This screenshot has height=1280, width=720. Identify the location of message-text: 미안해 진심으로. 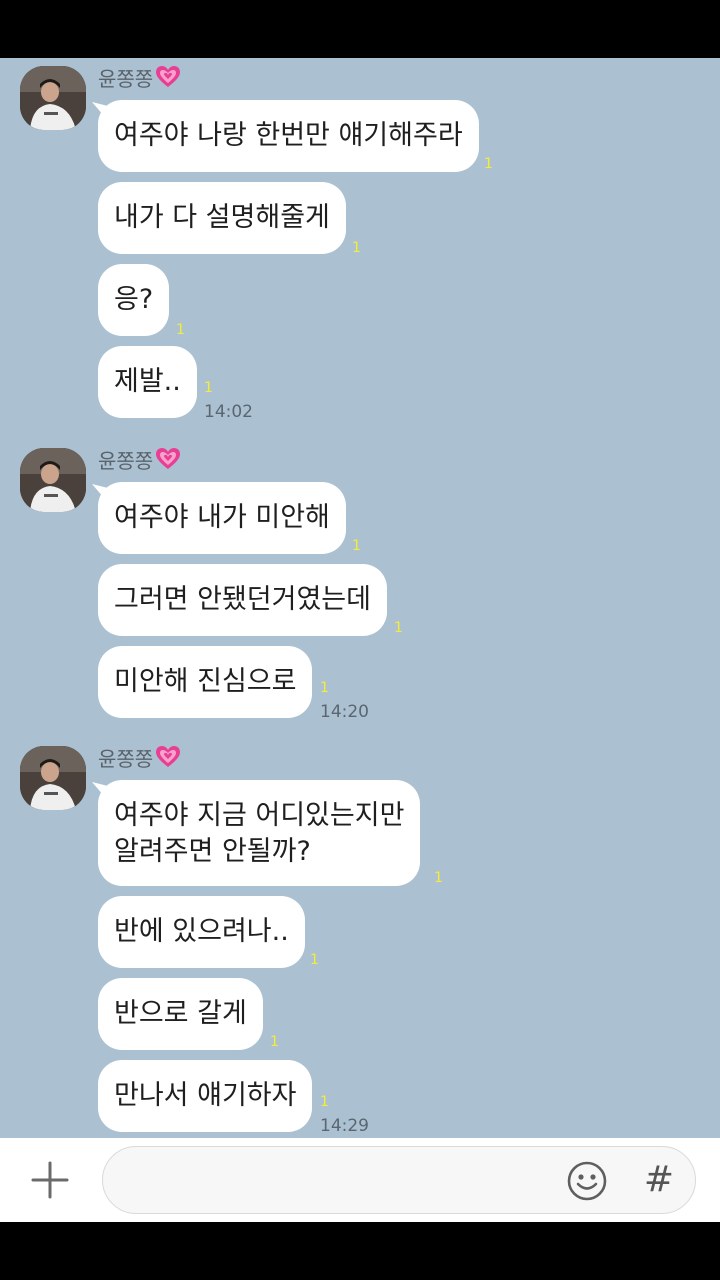
(205, 681).